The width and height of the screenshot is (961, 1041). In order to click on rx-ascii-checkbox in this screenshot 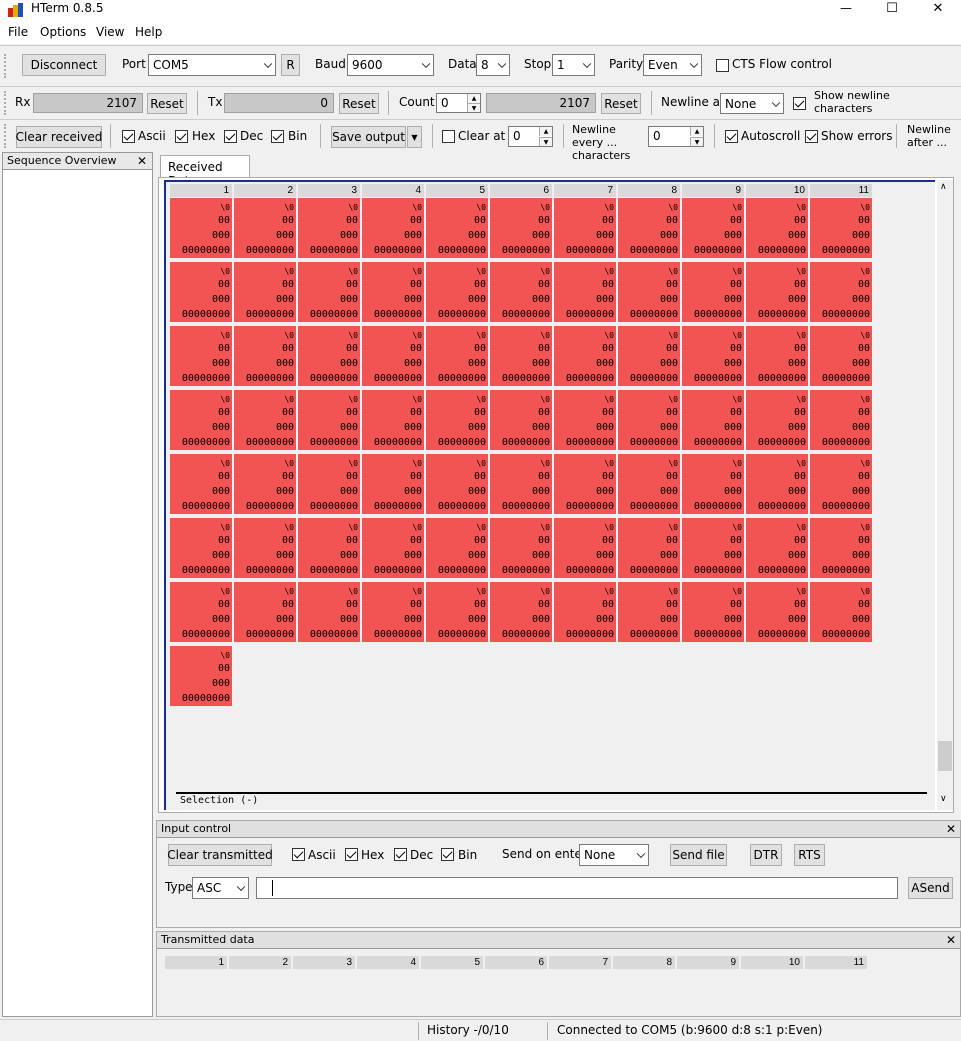, I will do `click(128, 136)`.